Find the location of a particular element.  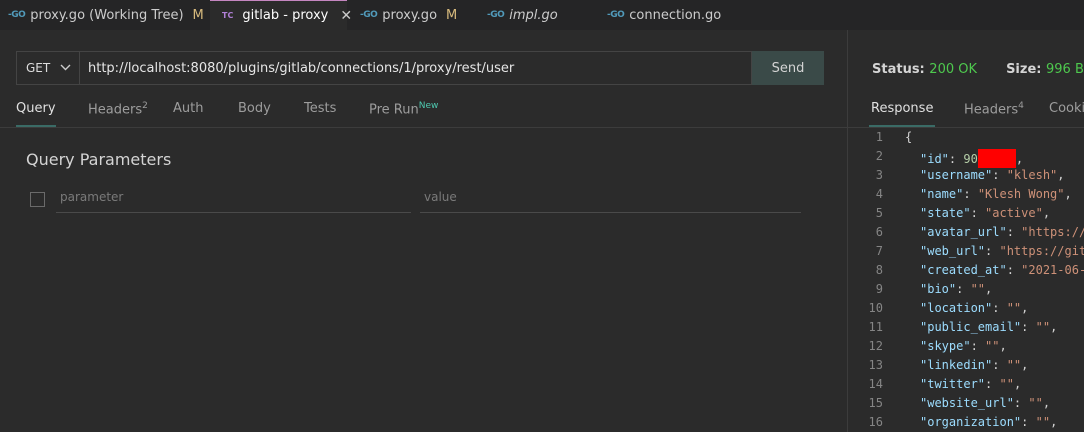

line-number: 4 is located at coordinates (879, 194).